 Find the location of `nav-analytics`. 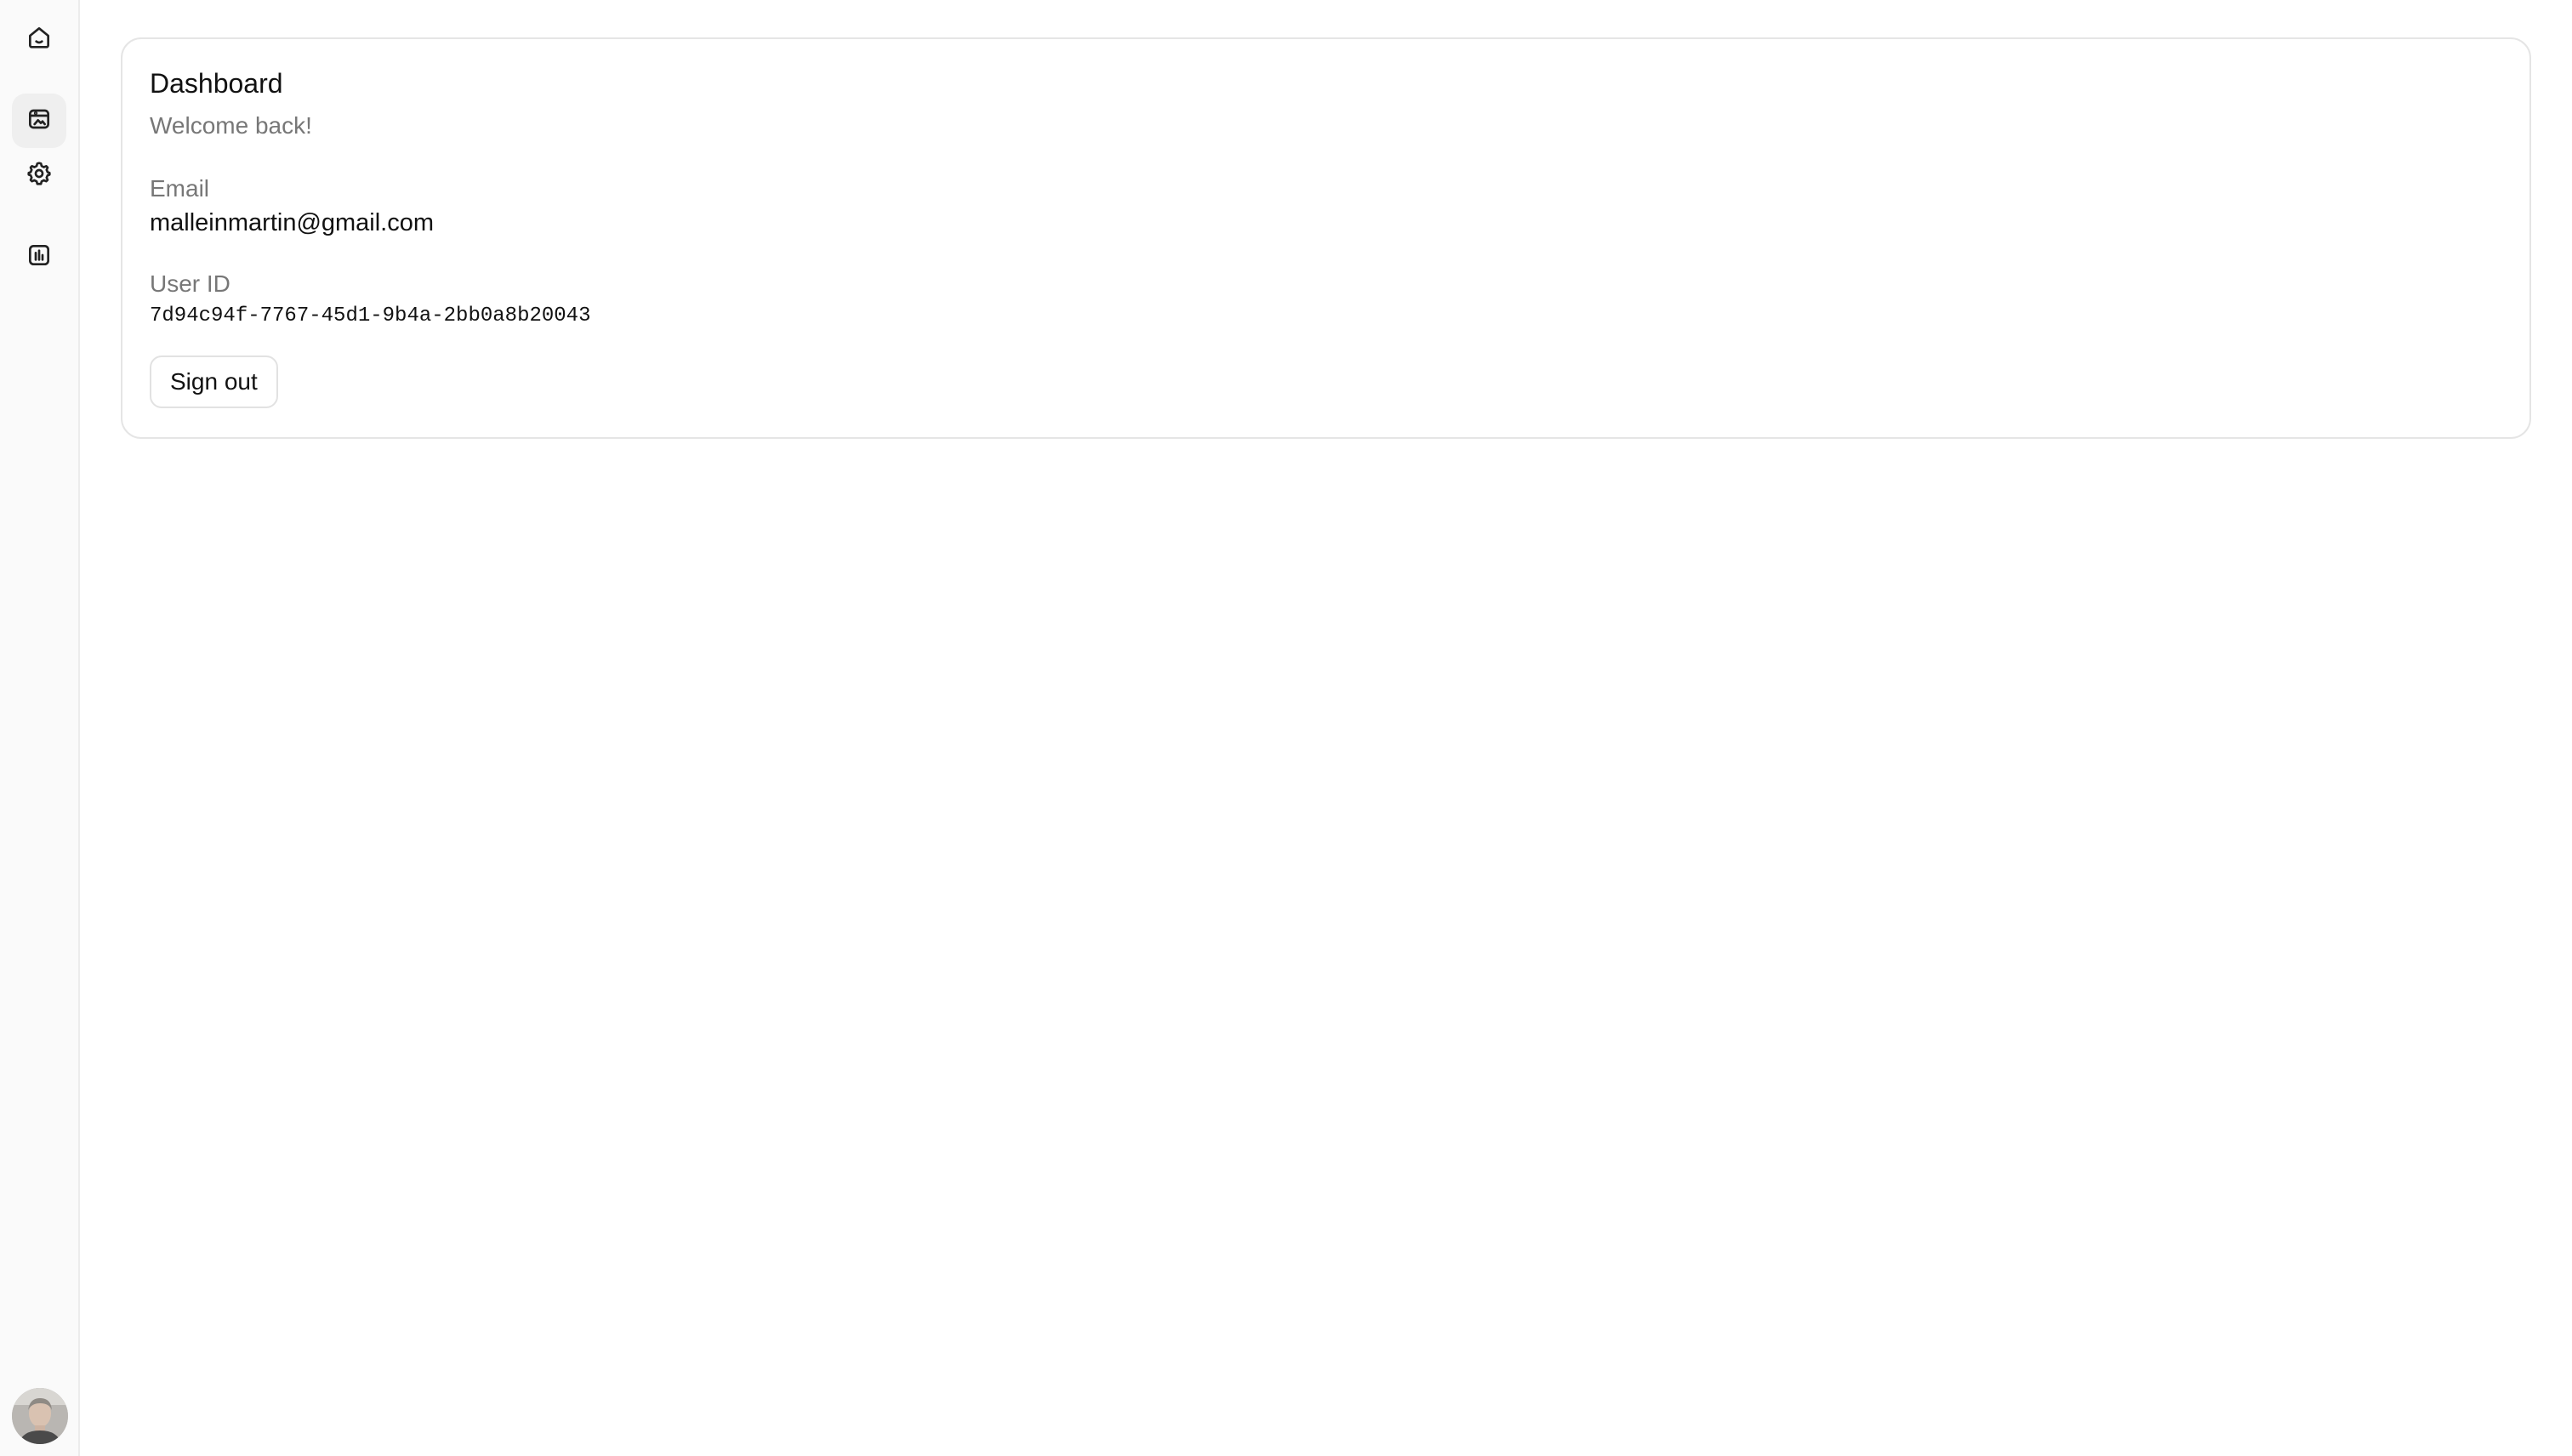

nav-analytics is located at coordinates (39, 257).